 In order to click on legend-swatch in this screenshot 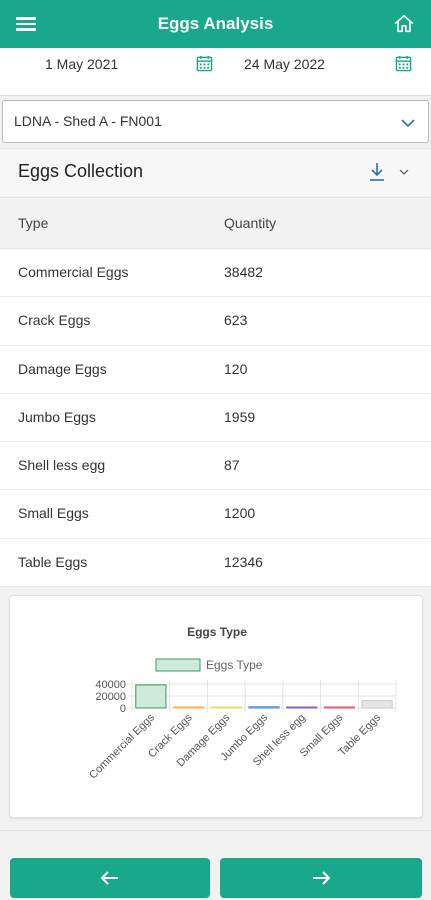, I will do `click(178, 665)`.